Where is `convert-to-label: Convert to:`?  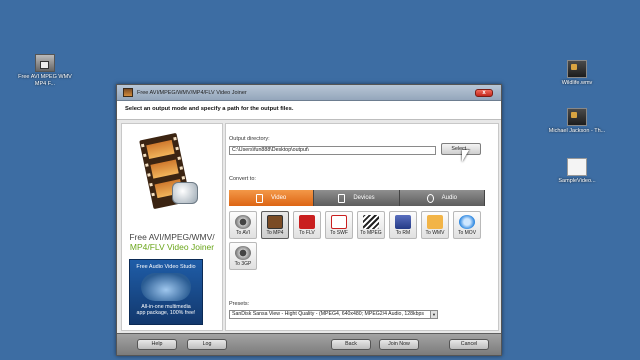
convert-to-label: Convert to: is located at coordinates (242, 179).